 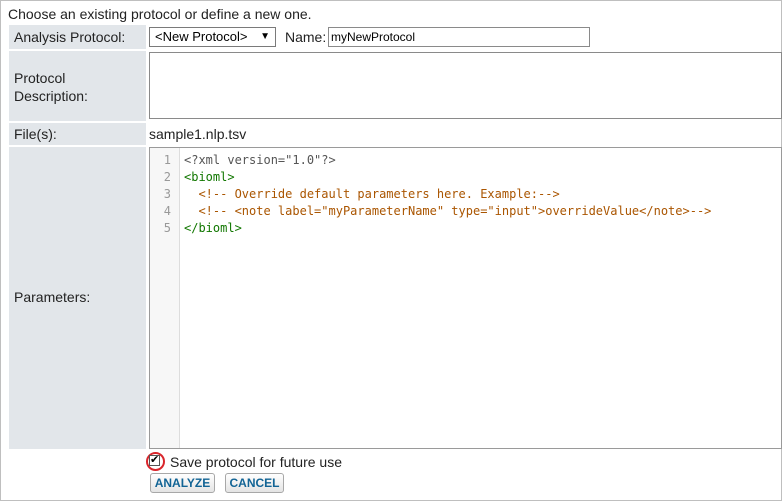 I want to click on save-protocol-checkbox: ✔, so click(x=154, y=460).